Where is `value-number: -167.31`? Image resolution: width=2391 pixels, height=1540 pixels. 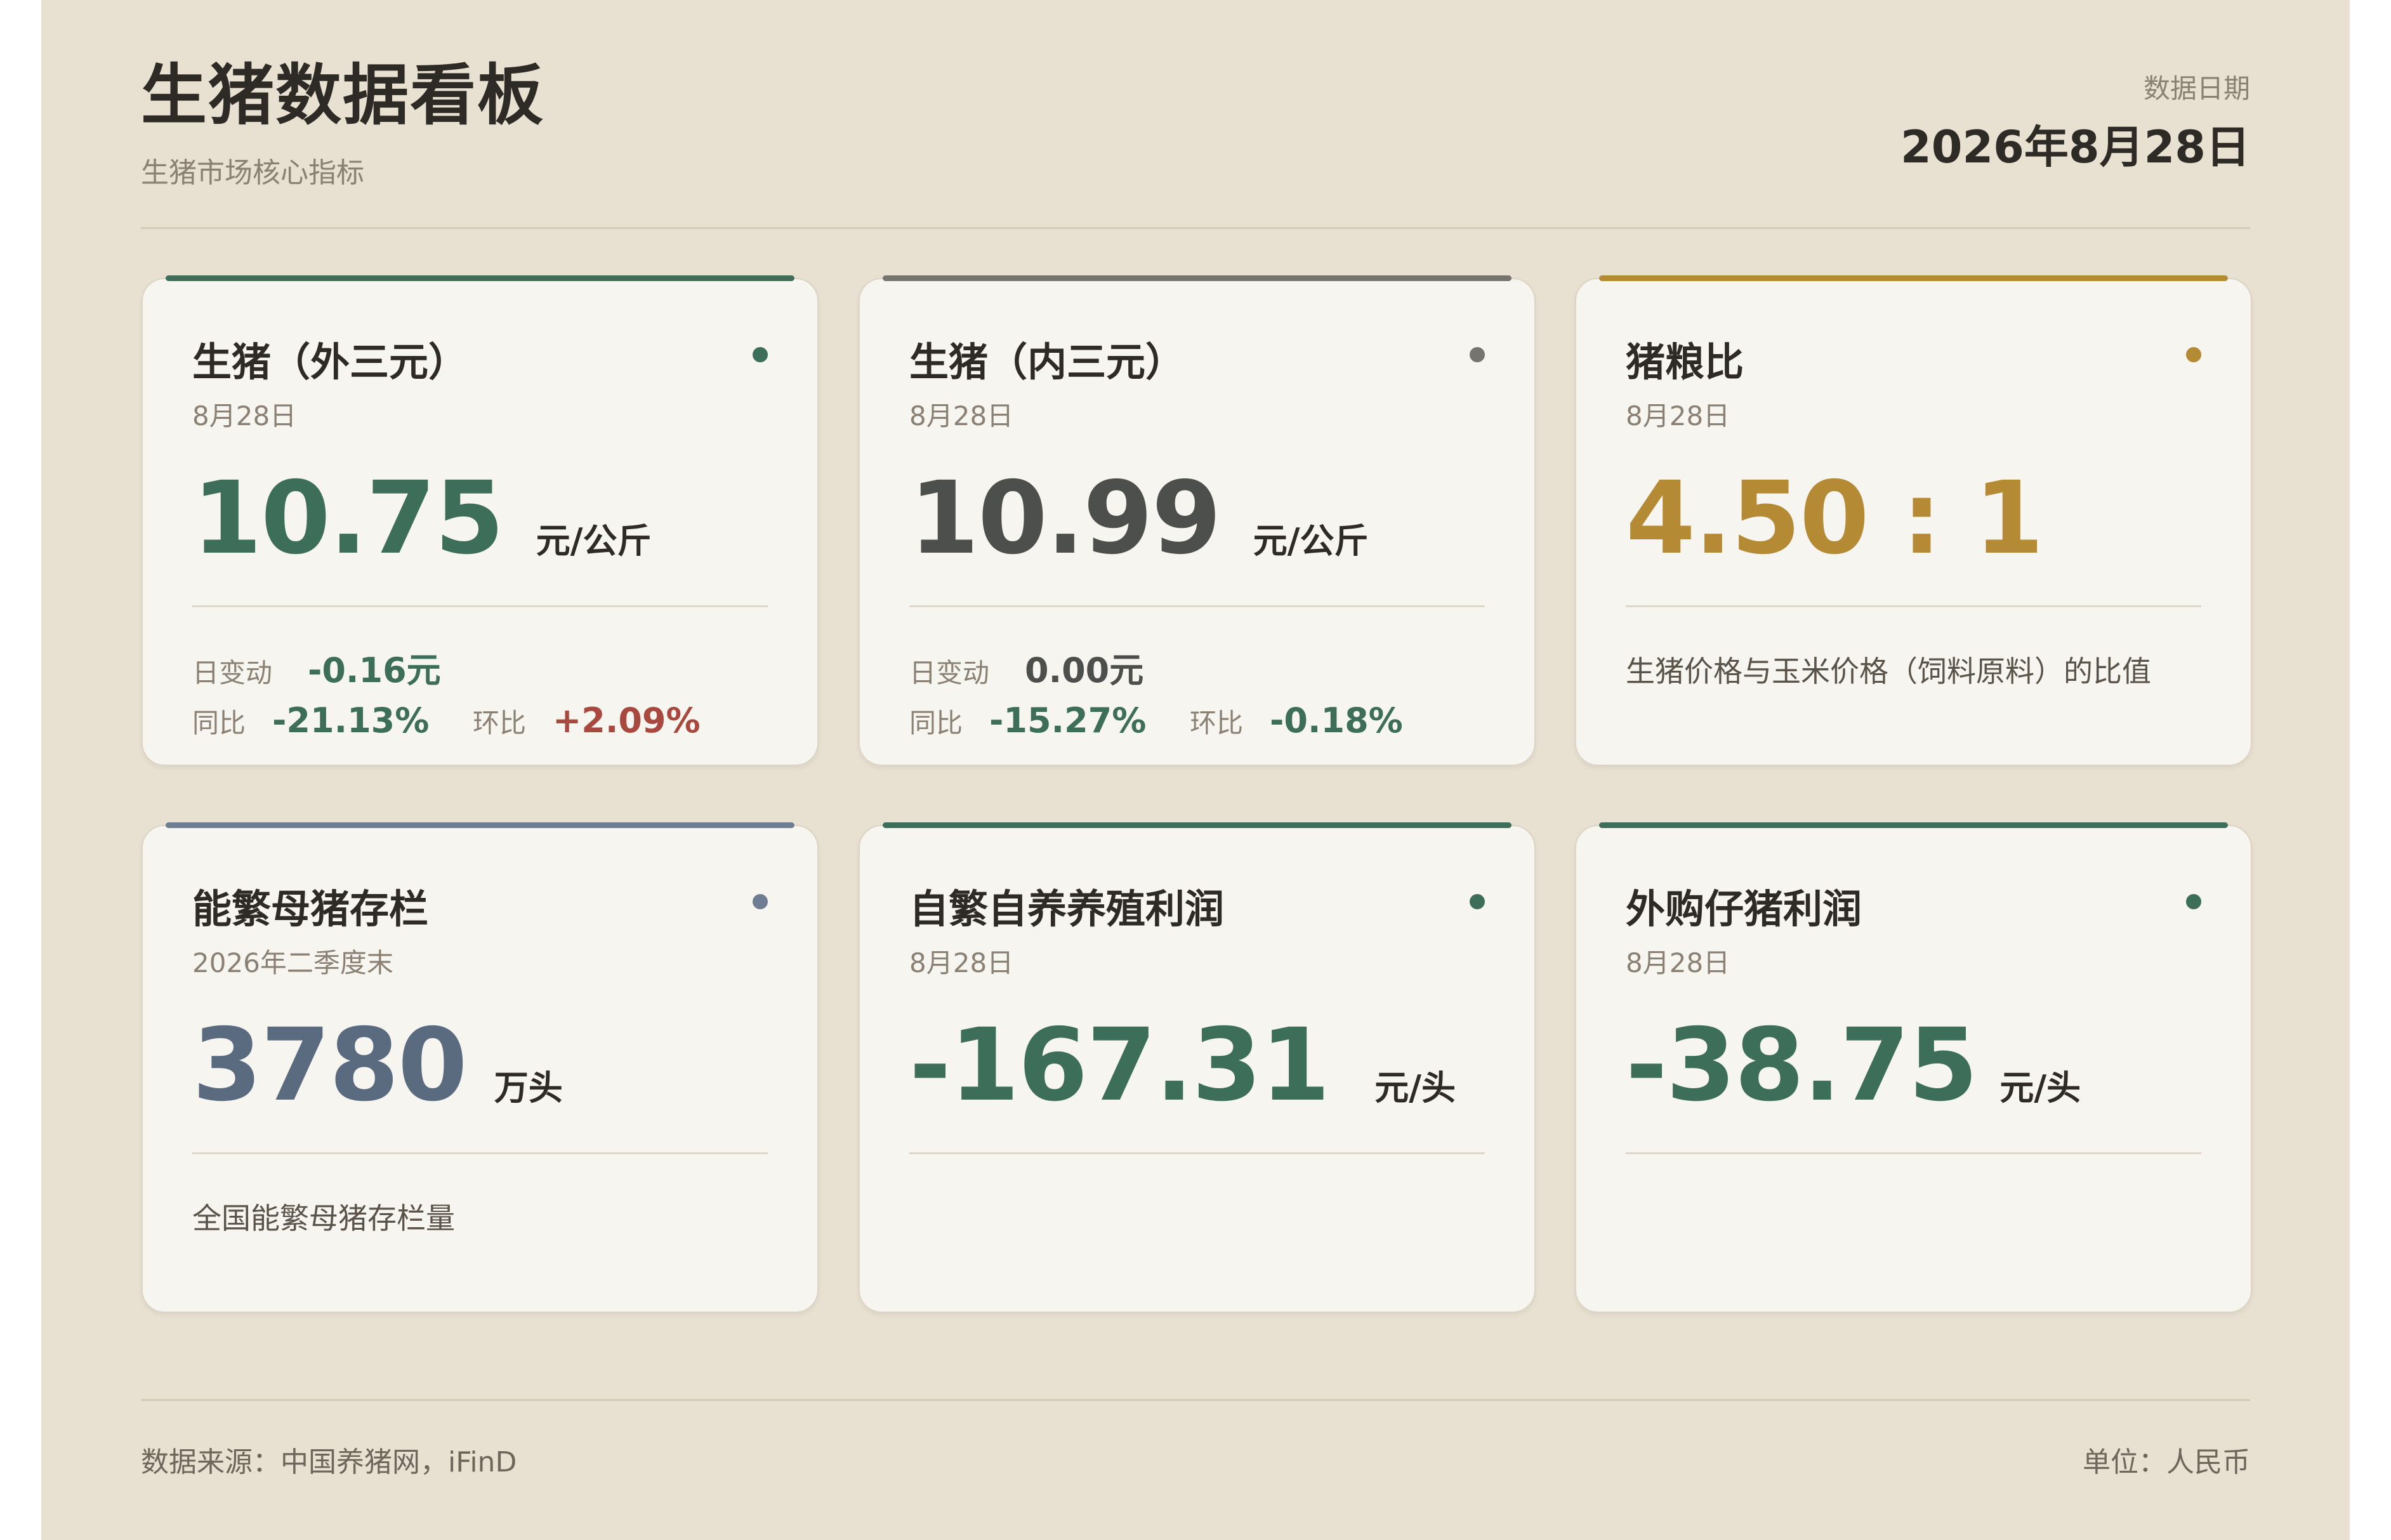
value-number: -167.31 is located at coordinates (1119, 1066).